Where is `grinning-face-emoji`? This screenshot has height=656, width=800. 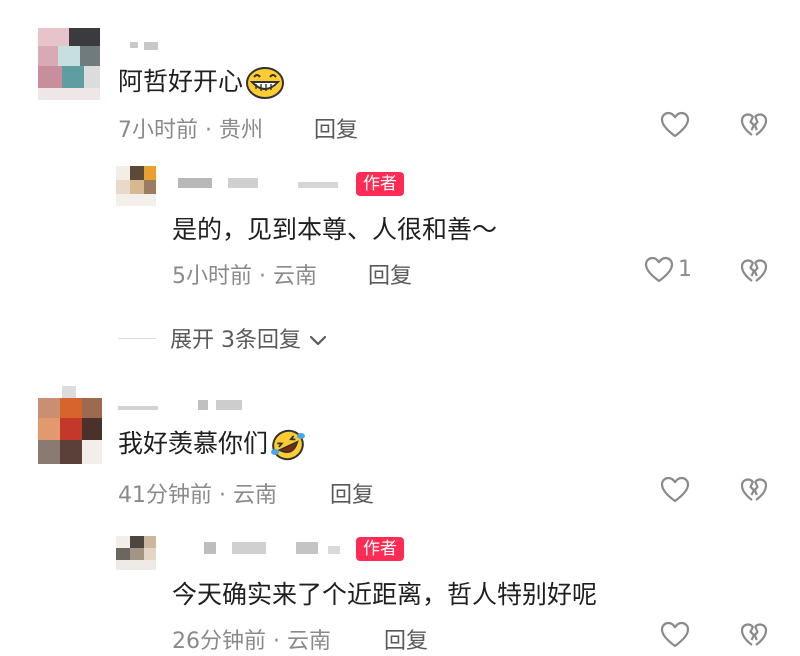 grinning-face-emoji is located at coordinates (265, 83).